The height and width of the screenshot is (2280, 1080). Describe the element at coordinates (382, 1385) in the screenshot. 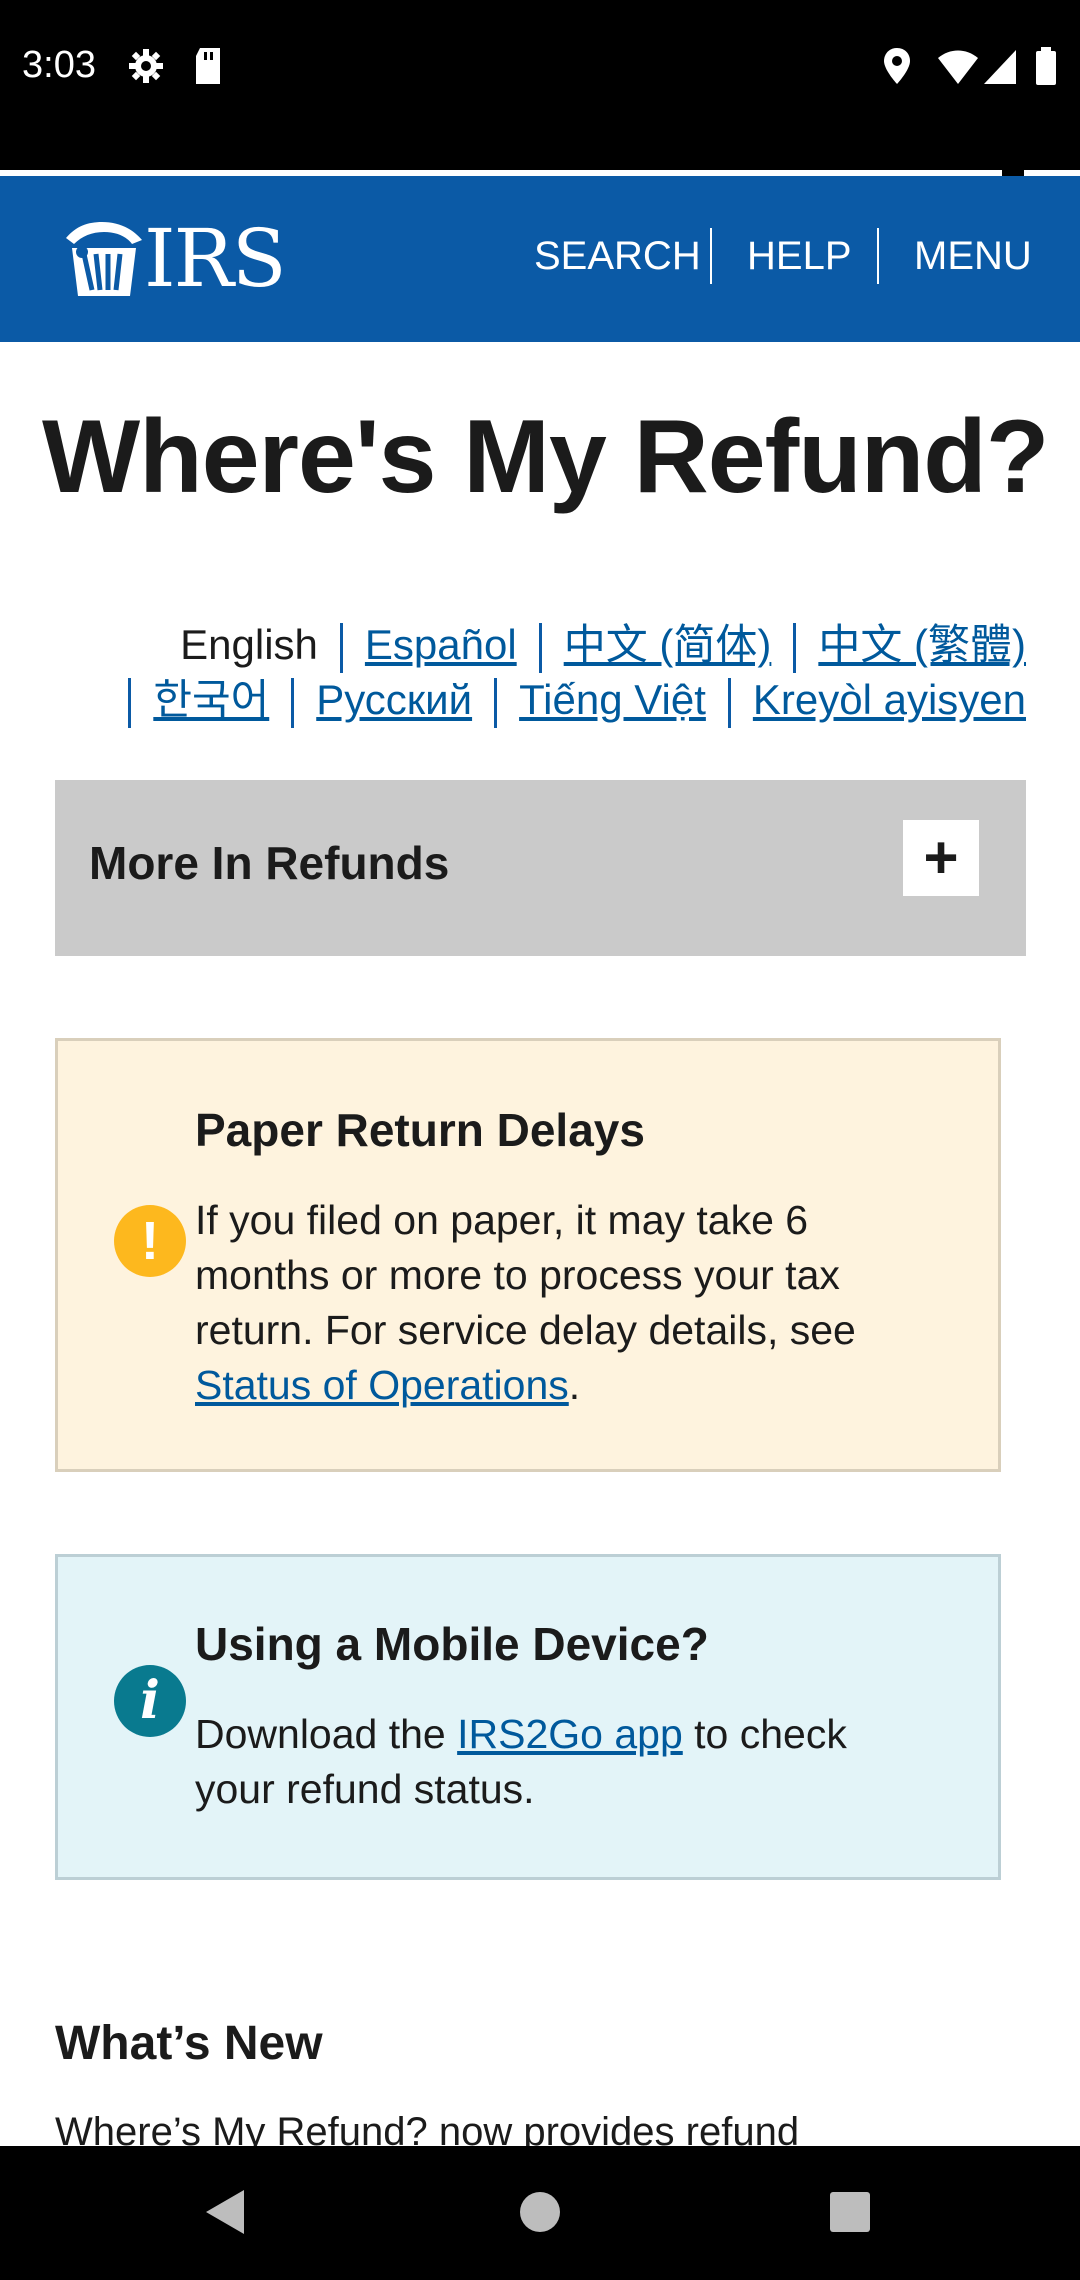

I see `status-of-operations-link: Status of Operations` at that location.